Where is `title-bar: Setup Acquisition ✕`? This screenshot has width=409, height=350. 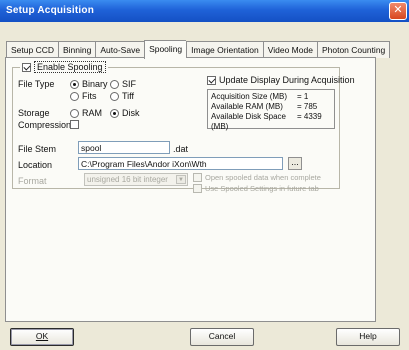 title-bar: Setup Acquisition ✕ is located at coordinates (204, 11).